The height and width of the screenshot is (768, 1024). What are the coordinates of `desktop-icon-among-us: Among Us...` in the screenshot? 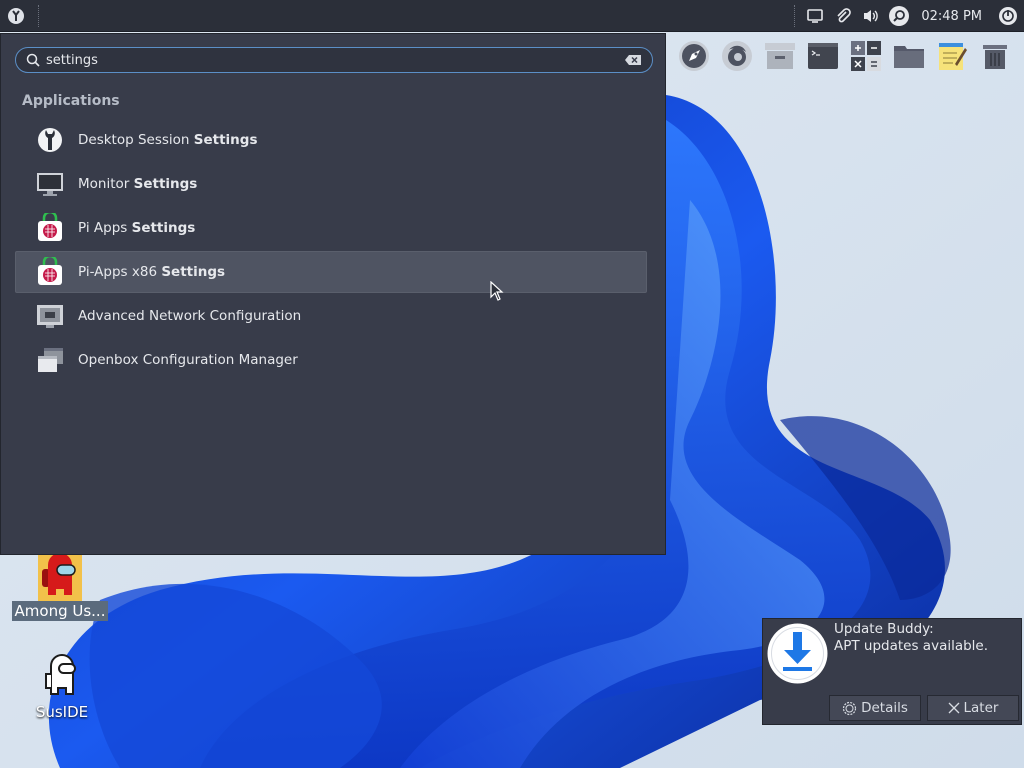 It's located at (60, 588).